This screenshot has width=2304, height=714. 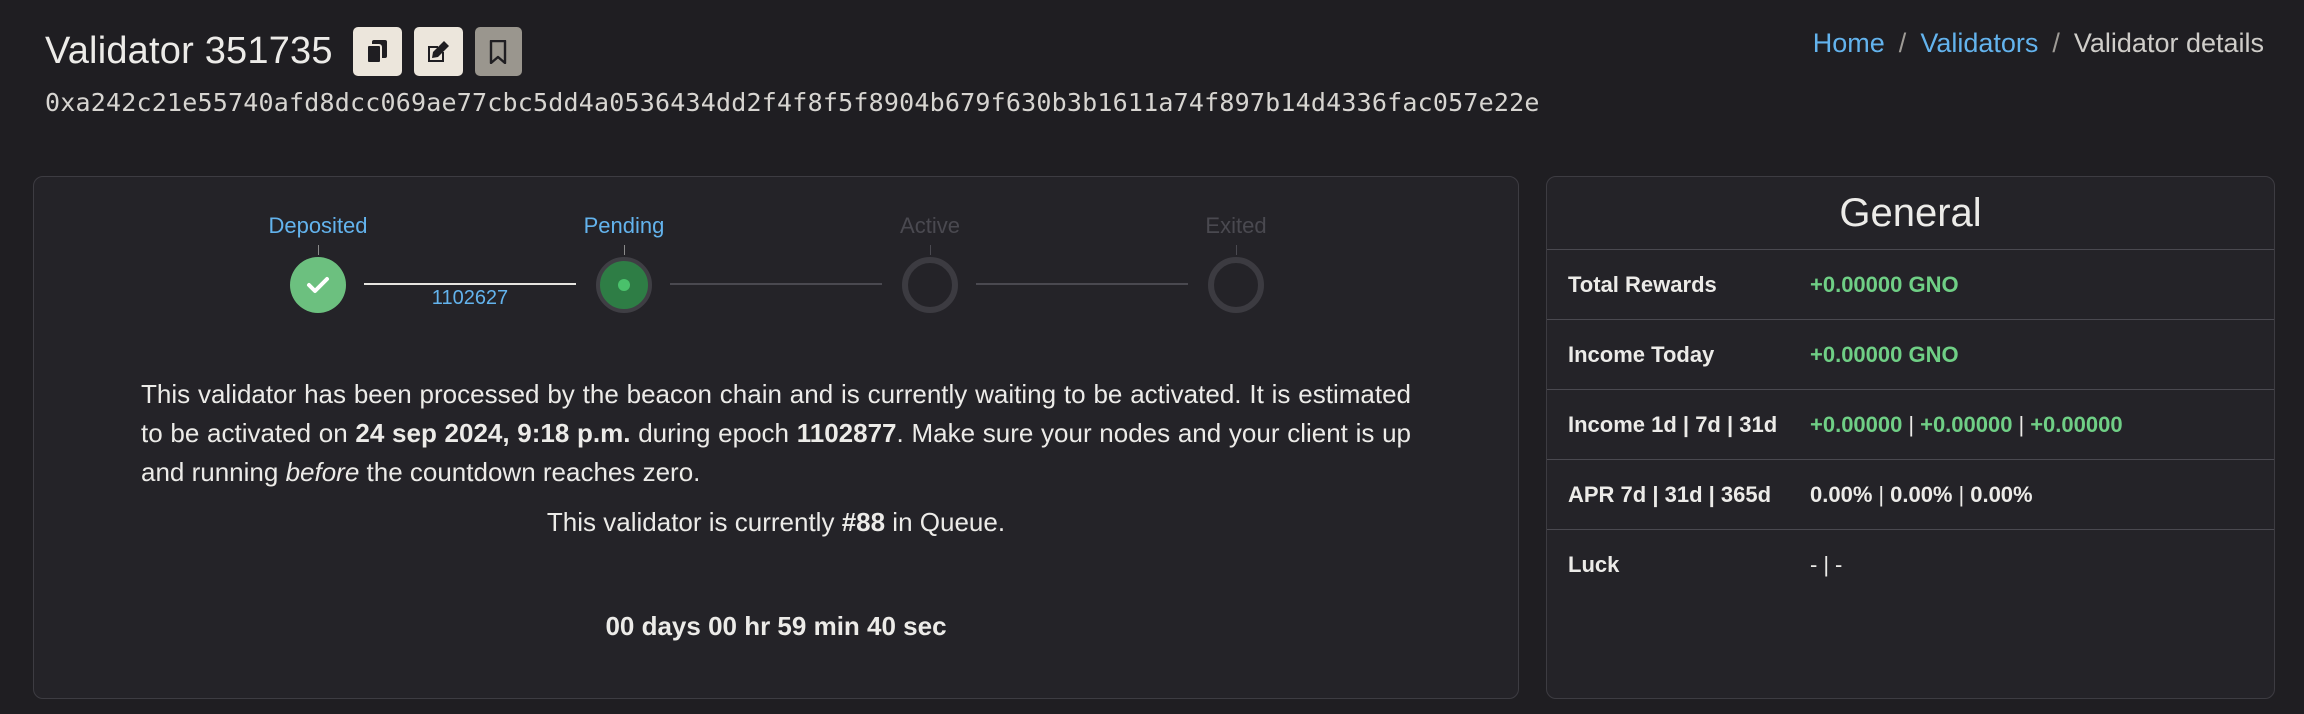 What do you see at coordinates (318, 225) in the screenshot?
I see `step-label-deposited: Deposited` at bounding box center [318, 225].